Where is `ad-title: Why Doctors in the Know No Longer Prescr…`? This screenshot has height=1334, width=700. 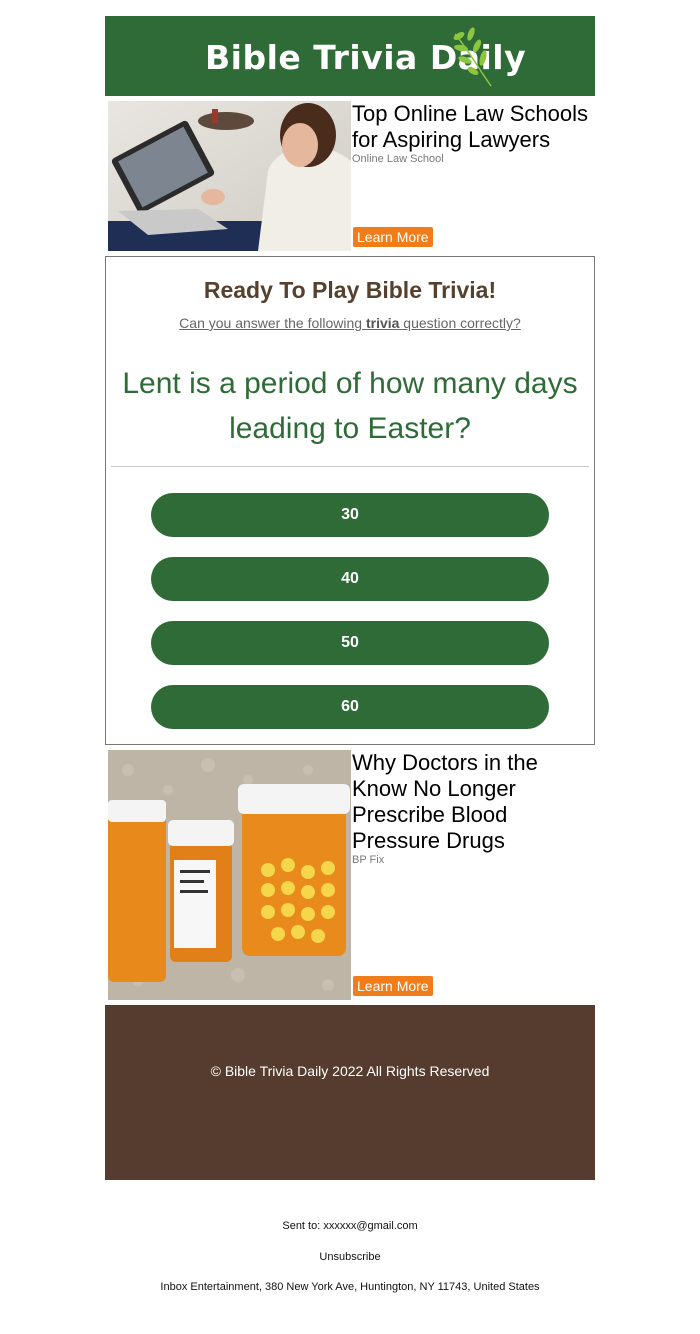
ad-title: Why Doctors in the Know No Longer Prescr… is located at coordinates (472, 802).